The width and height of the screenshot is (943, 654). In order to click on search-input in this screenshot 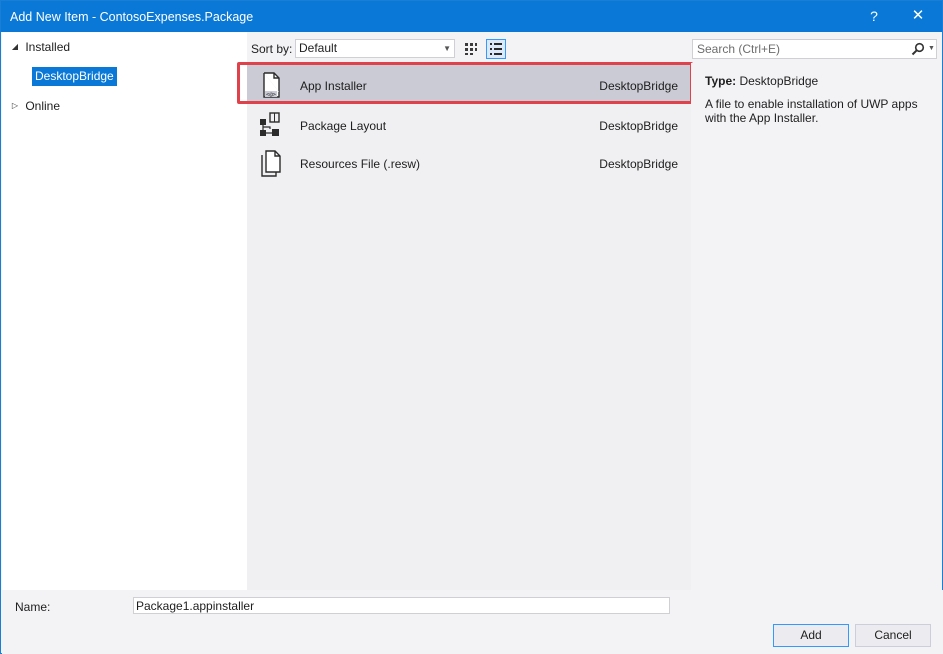, I will do `click(798, 49)`.